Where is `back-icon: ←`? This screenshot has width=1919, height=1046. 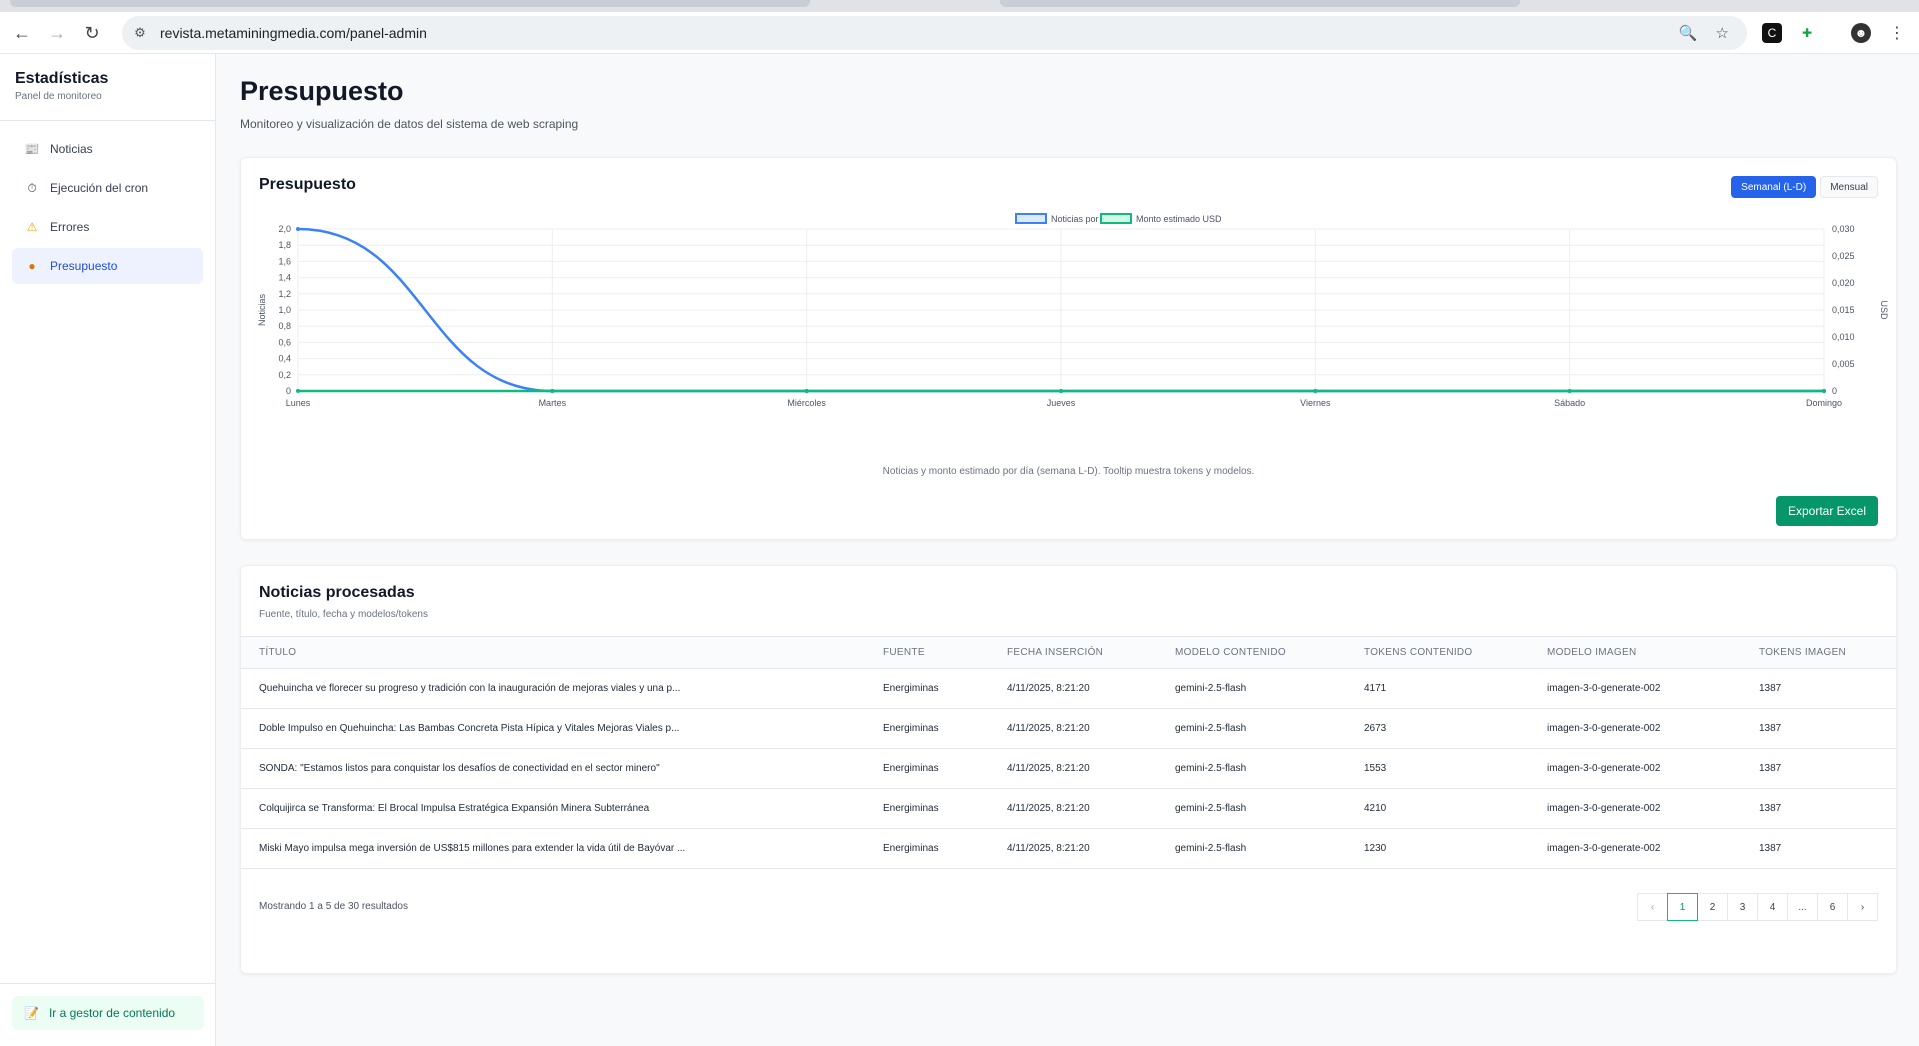
back-icon: ← is located at coordinates (22, 33).